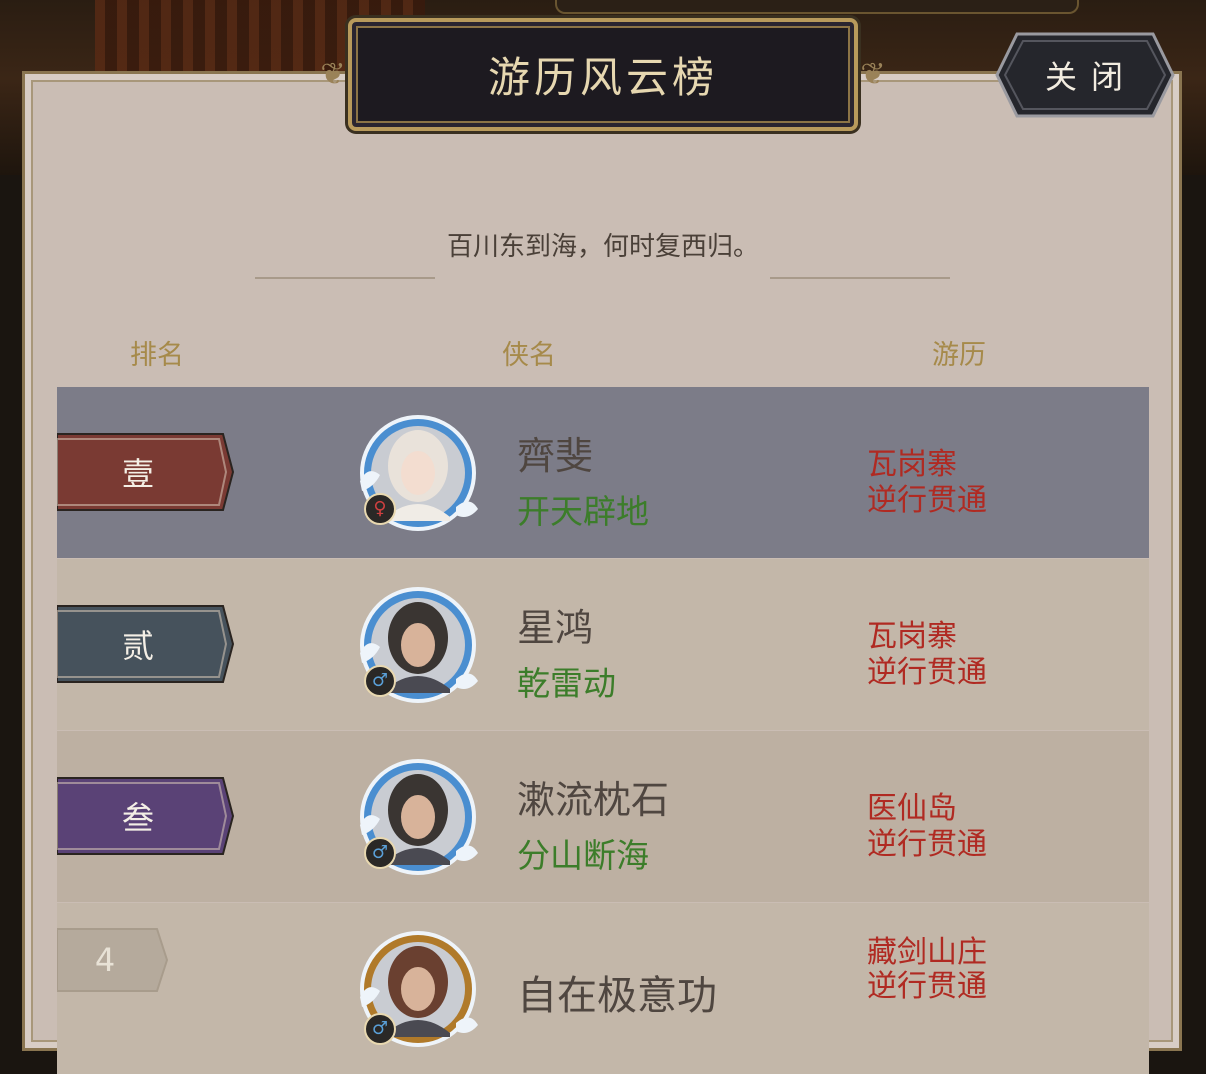 The width and height of the screenshot is (1206, 1074). I want to click on ranking-row: 壹 ♀ 齊斐 开天辟地 瓦岗寨 逆行贯通, so click(603, 472).